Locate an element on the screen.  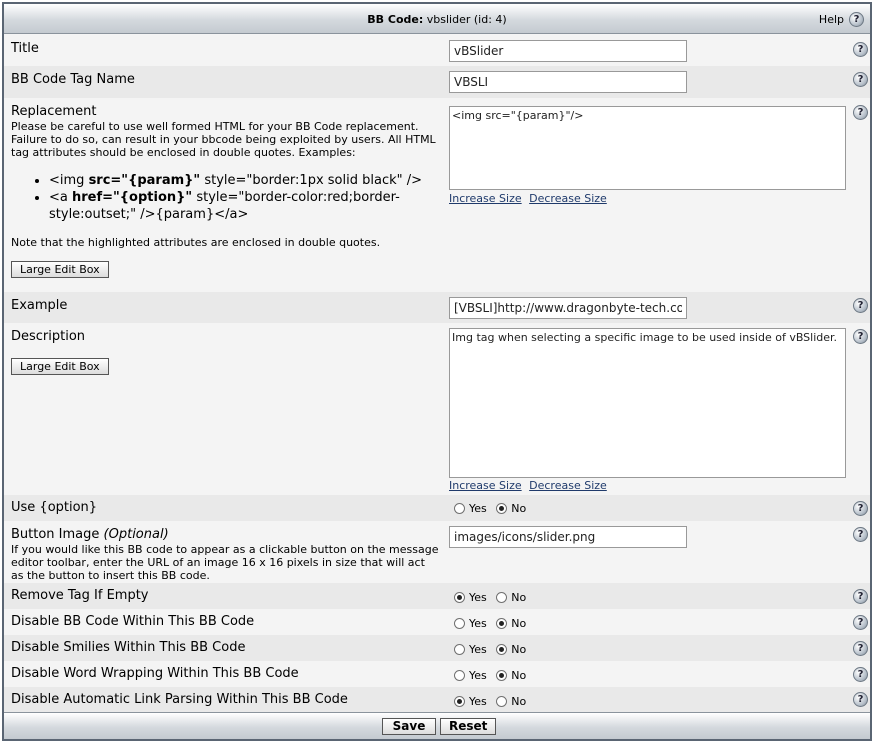
tag-name-label: BB Code Tag Name is located at coordinates (73, 79).